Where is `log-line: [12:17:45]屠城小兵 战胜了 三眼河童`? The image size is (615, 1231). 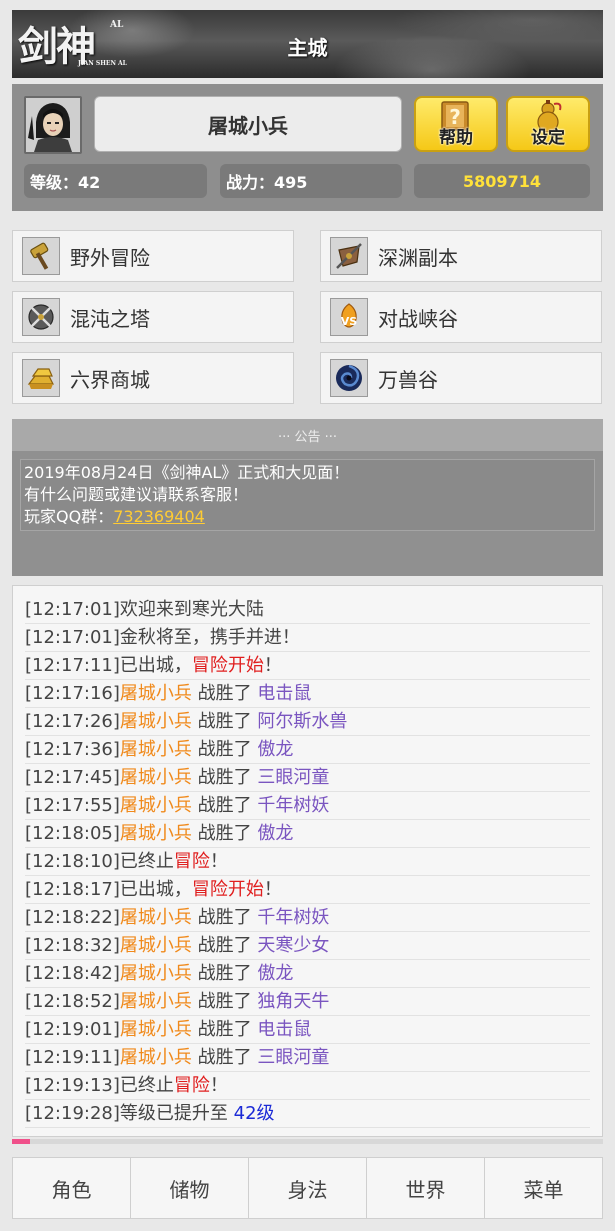 log-line: [12:17:45]屠城小兵 战胜了 三眼河童 is located at coordinates (307, 778).